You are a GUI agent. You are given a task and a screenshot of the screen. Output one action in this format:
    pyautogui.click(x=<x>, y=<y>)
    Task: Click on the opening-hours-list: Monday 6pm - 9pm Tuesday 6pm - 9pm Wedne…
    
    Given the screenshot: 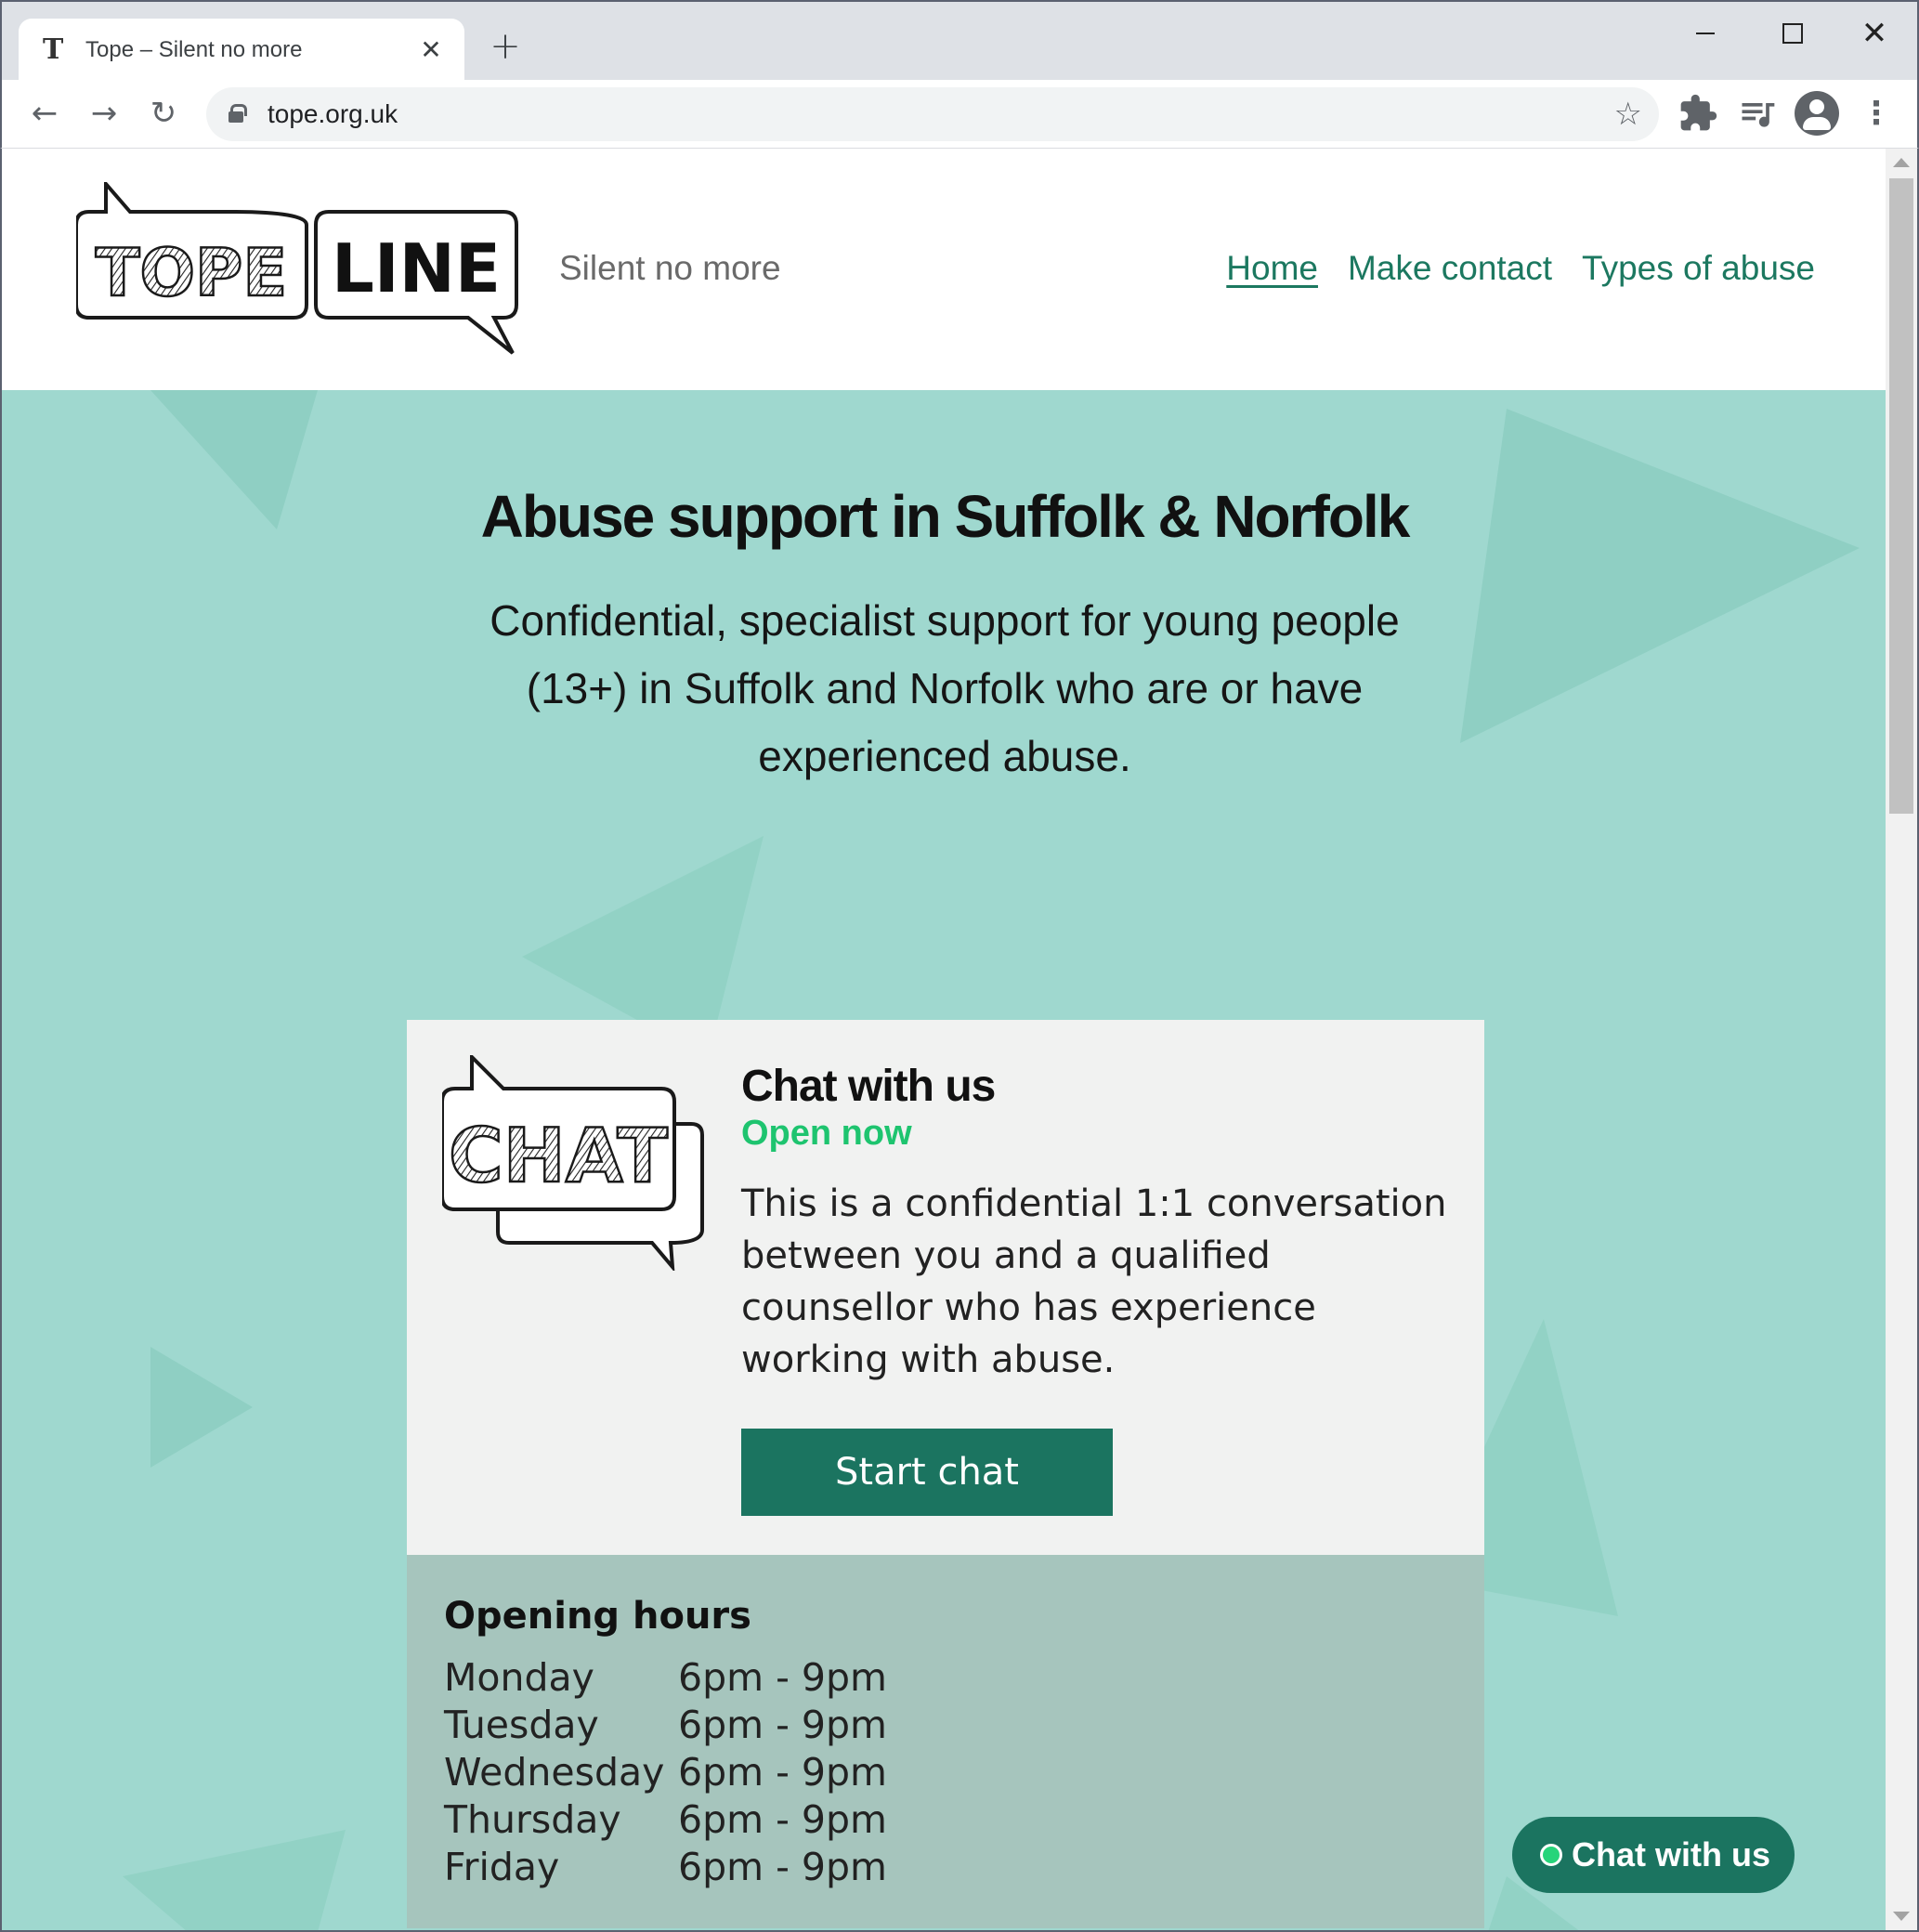 What is the action you would take?
    pyautogui.click(x=665, y=1771)
    